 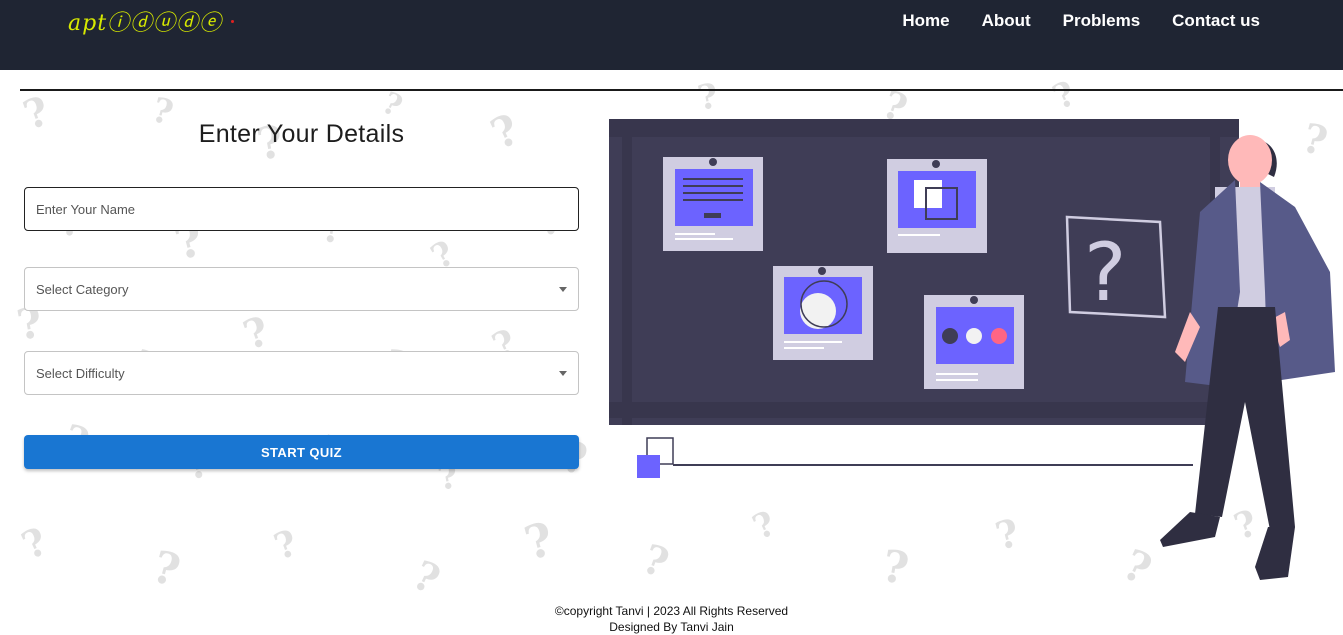 I want to click on card-dots, so click(x=974, y=342).